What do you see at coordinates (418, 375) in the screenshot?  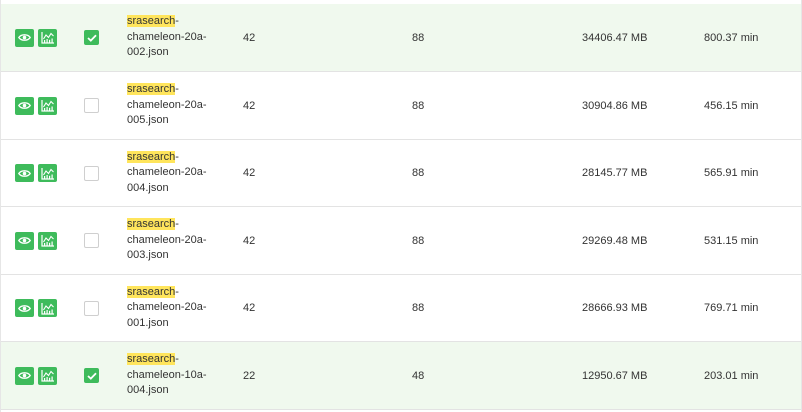 I see `count-cell-2: 48` at bounding box center [418, 375].